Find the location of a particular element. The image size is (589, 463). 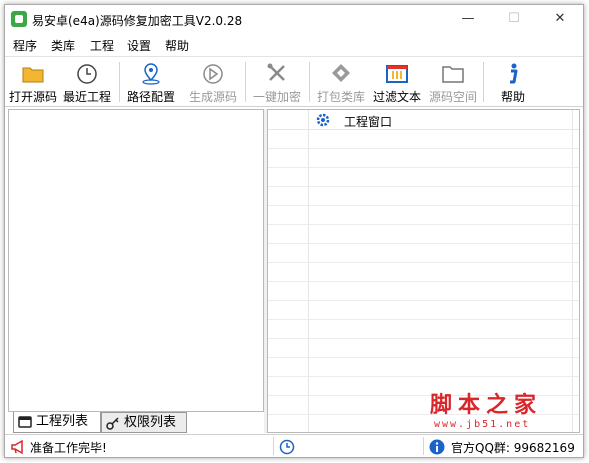

open-source-button: 打开源码 is located at coordinates (33, 82).